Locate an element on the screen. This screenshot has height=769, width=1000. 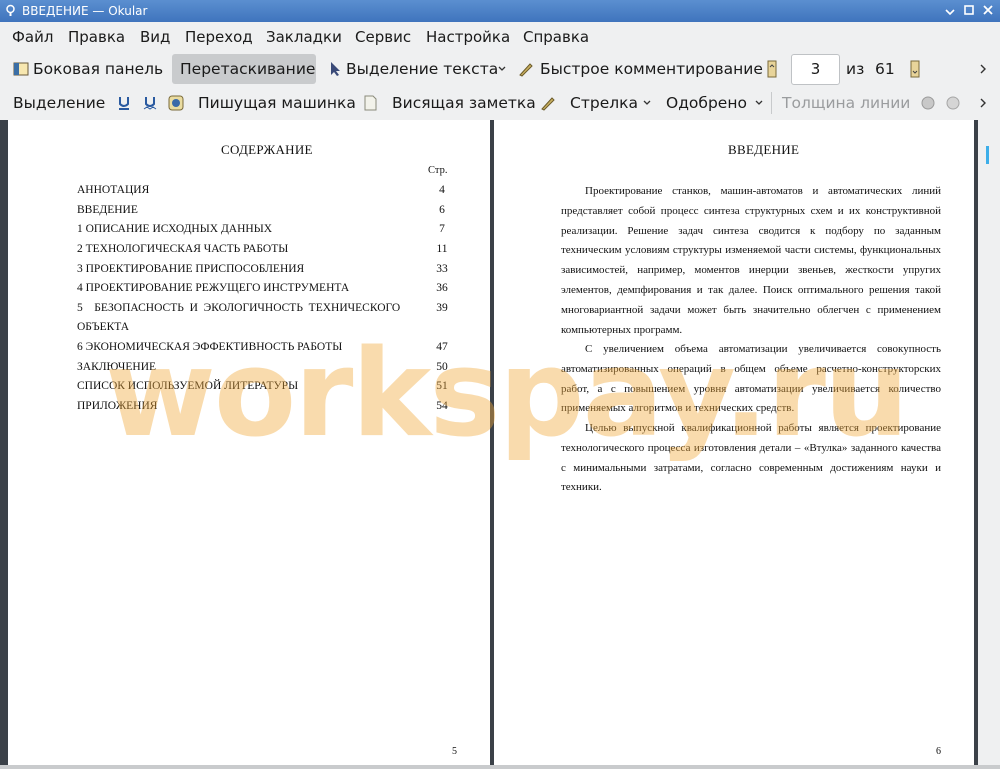
toc-title: ВВЕДЕНИЕ is located at coordinates (107, 210).